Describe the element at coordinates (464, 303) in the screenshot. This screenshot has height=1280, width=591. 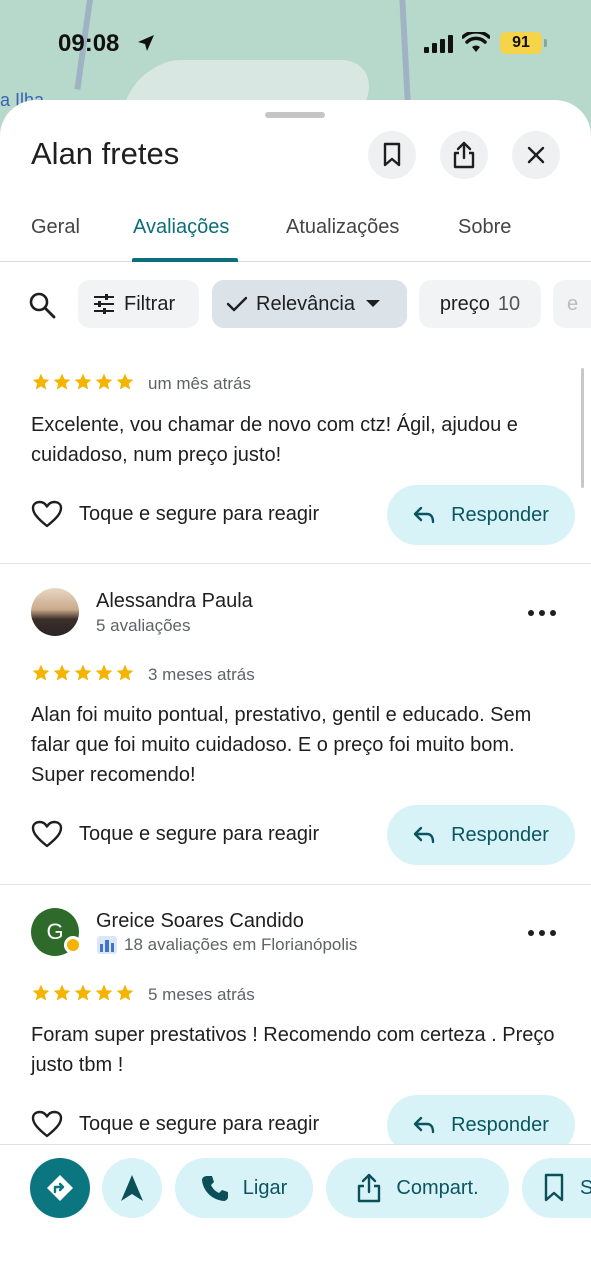
I see `topic-chip-label: preço` at that location.